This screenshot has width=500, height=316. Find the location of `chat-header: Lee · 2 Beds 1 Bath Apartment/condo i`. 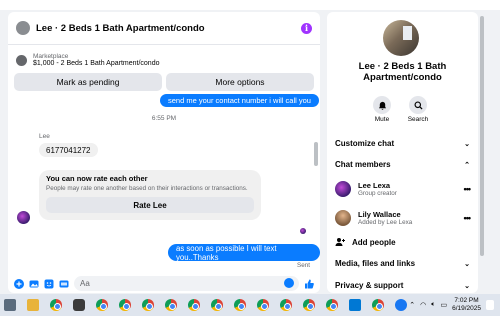

chat-header: Lee · 2 Beds 1 Bath Apartment/condo i is located at coordinates (164, 28).